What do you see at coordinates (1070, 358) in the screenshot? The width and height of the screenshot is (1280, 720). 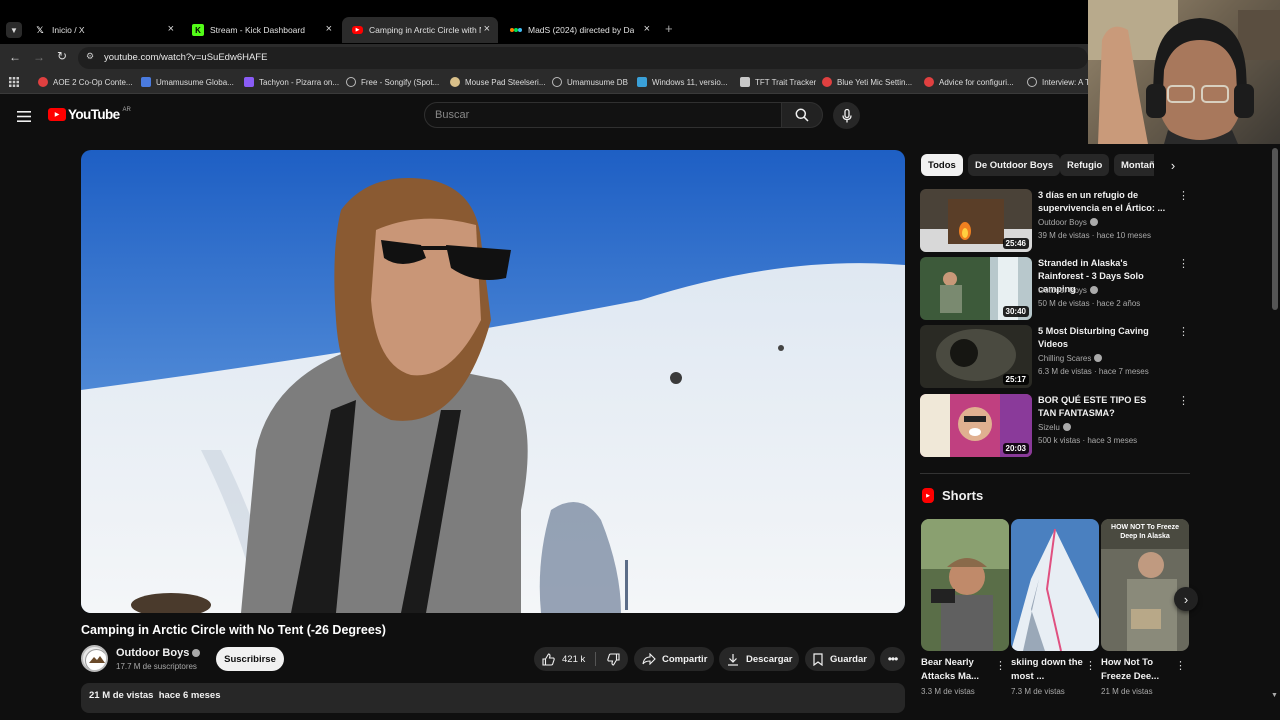 I see `channel-name: Chilling Scares` at bounding box center [1070, 358].